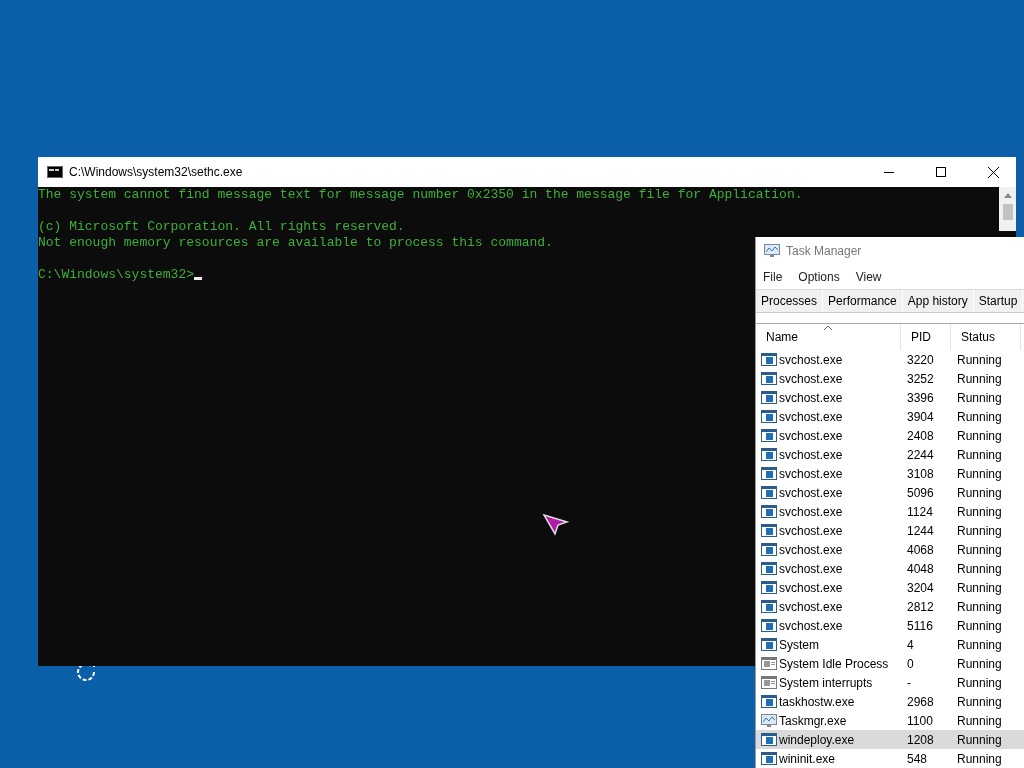 Image resolution: width=1024 pixels, height=768 pixels. What do you see at coordinates (890, 701) in the screenshot?
I see `process-row: taskhostw.exe 2968 Running` at bounding box center [890, 701].